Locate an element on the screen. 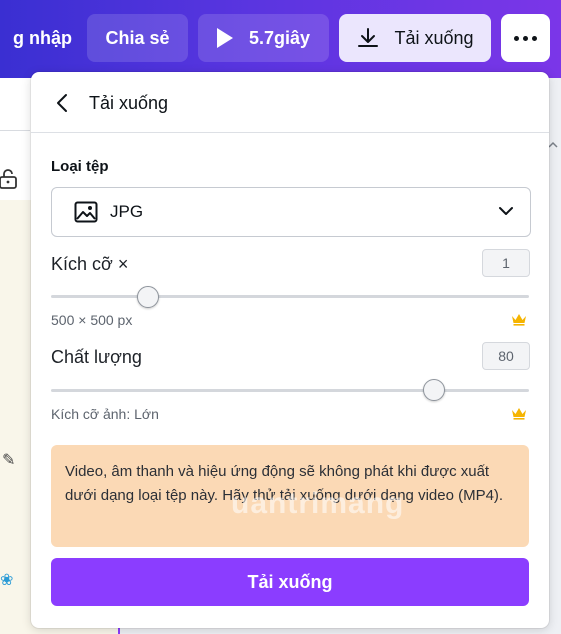 The image size is (561, 634). quality-label: Chất lượng is located at coordinates (96, 357).